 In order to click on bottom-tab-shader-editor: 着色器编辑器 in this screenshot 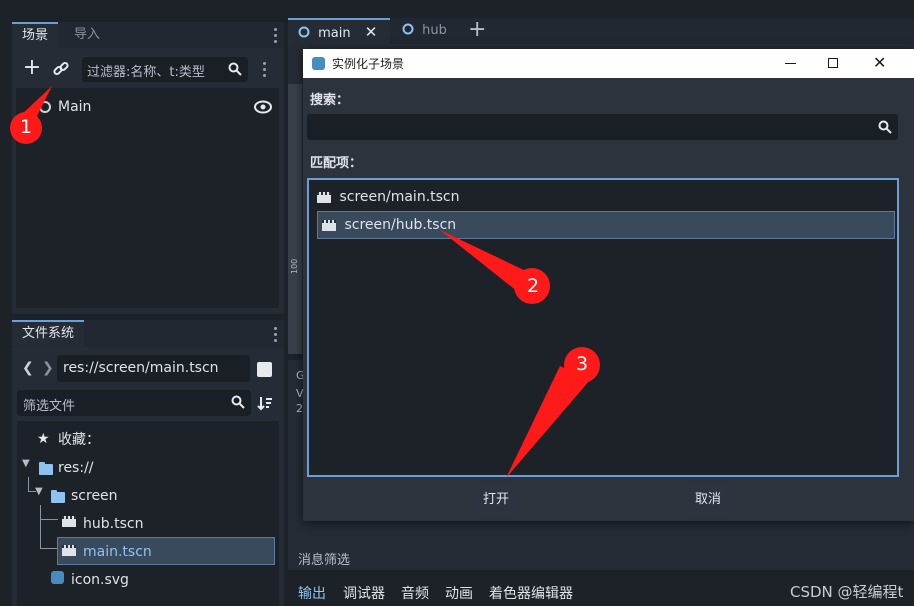, I will do `click(531, 593)`.